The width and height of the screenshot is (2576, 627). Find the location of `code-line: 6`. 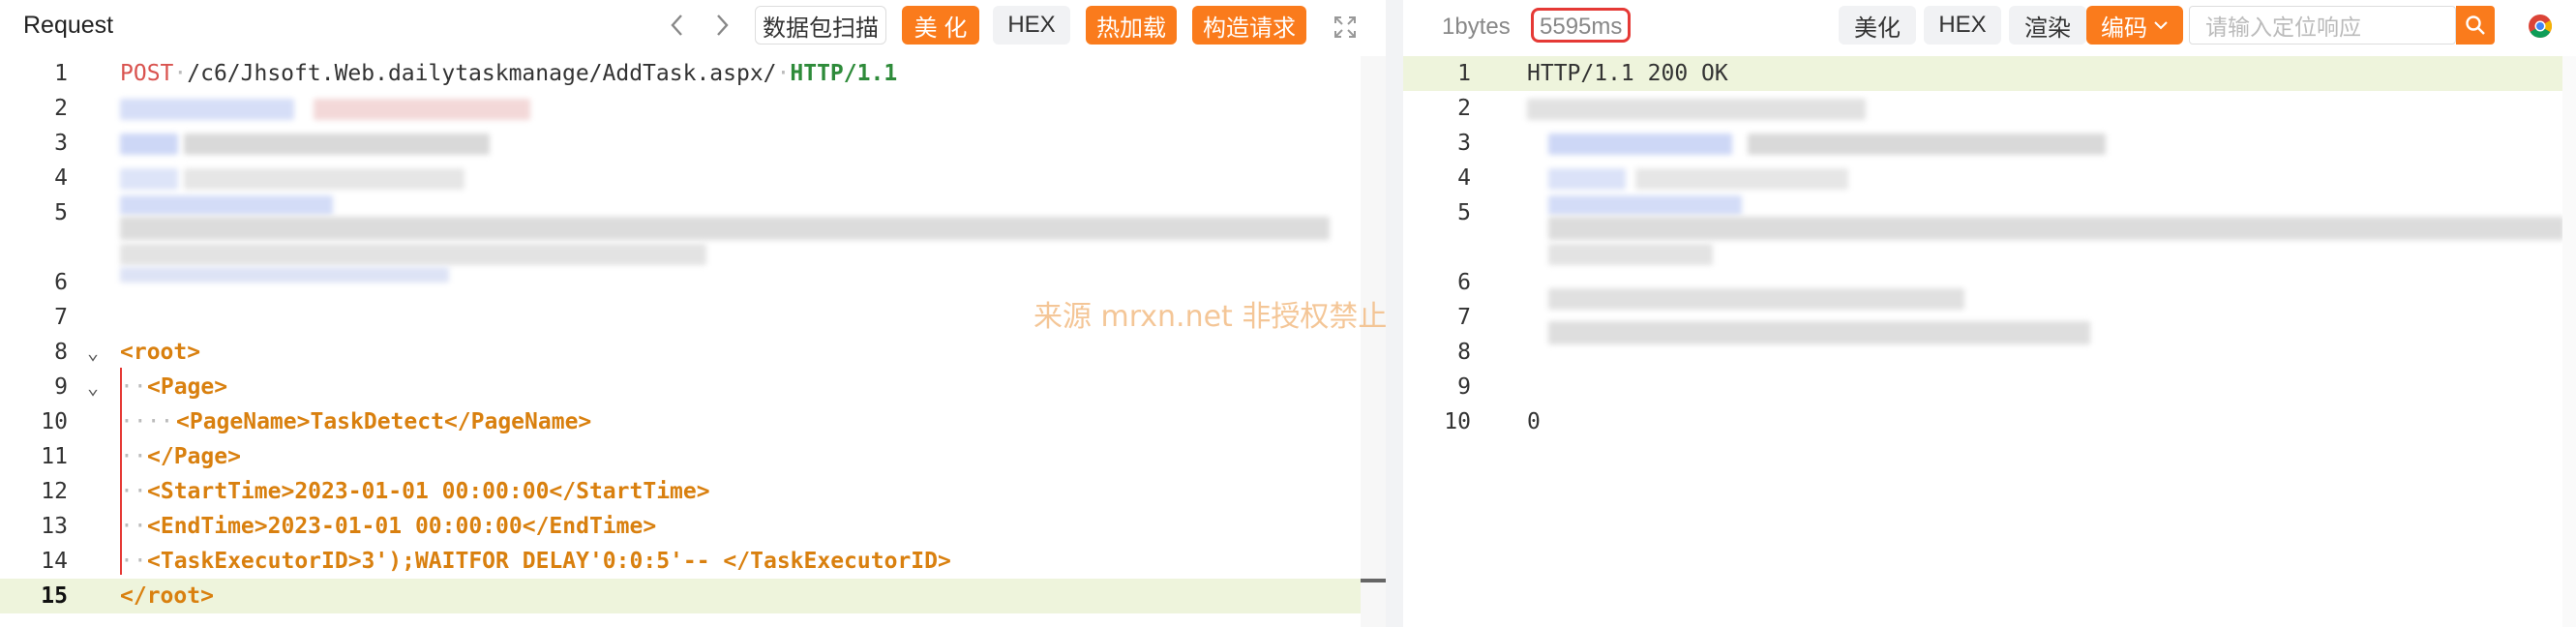

code-line: 6 is located at coordinates (1989, 287).